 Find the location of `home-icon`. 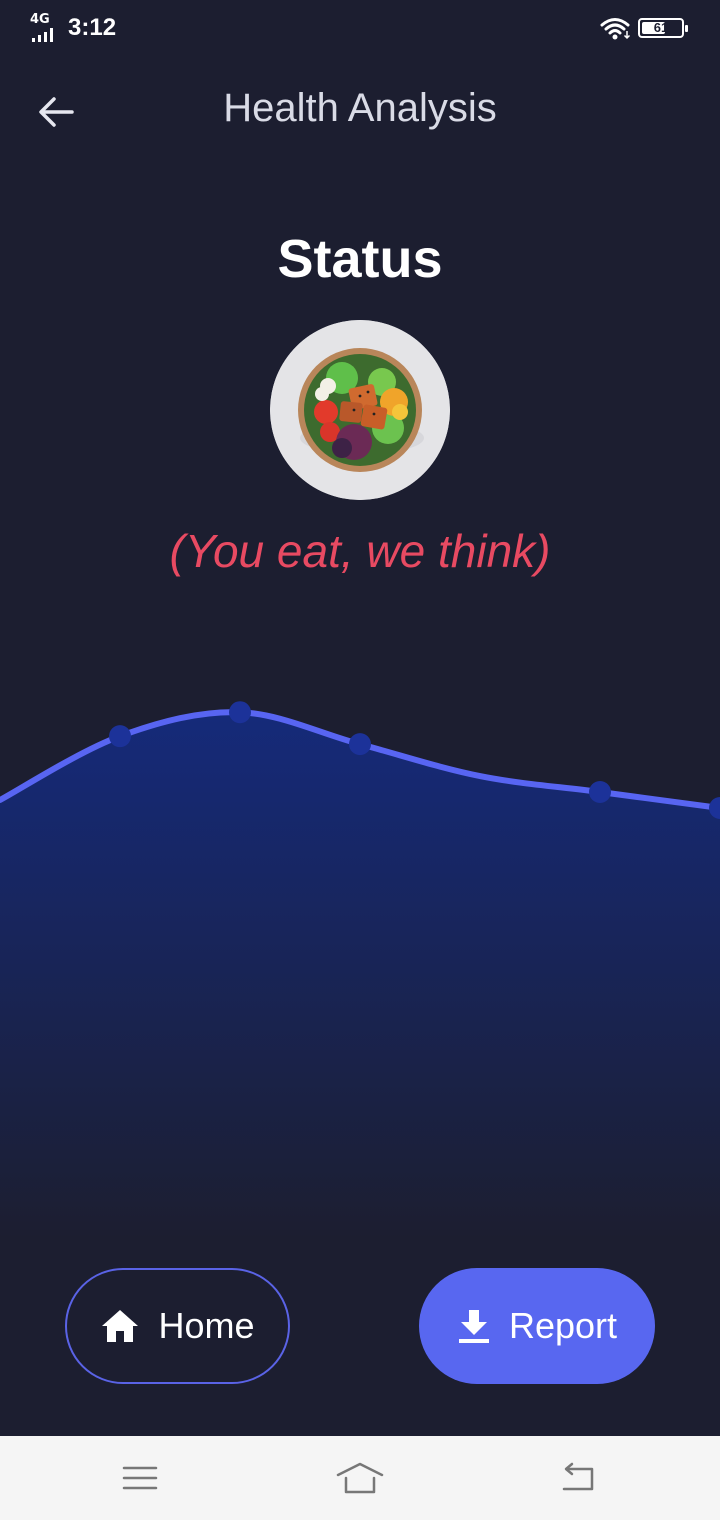

home-icon is located at coordinates (120, 1326).